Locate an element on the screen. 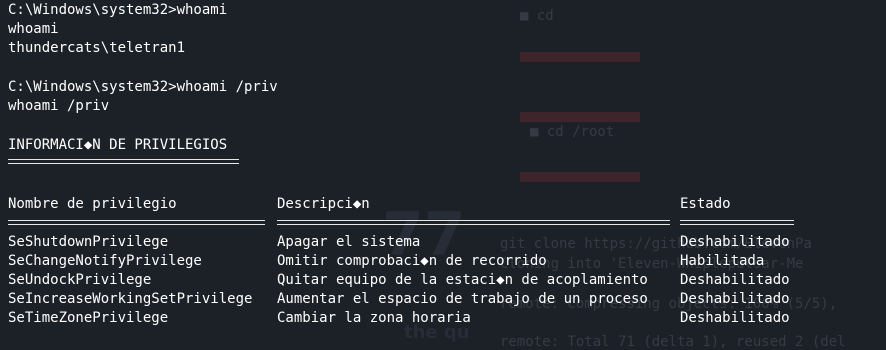  privilege-description: Omitir comprobaci◆n de recorrido is located at coordinates (412, 261).